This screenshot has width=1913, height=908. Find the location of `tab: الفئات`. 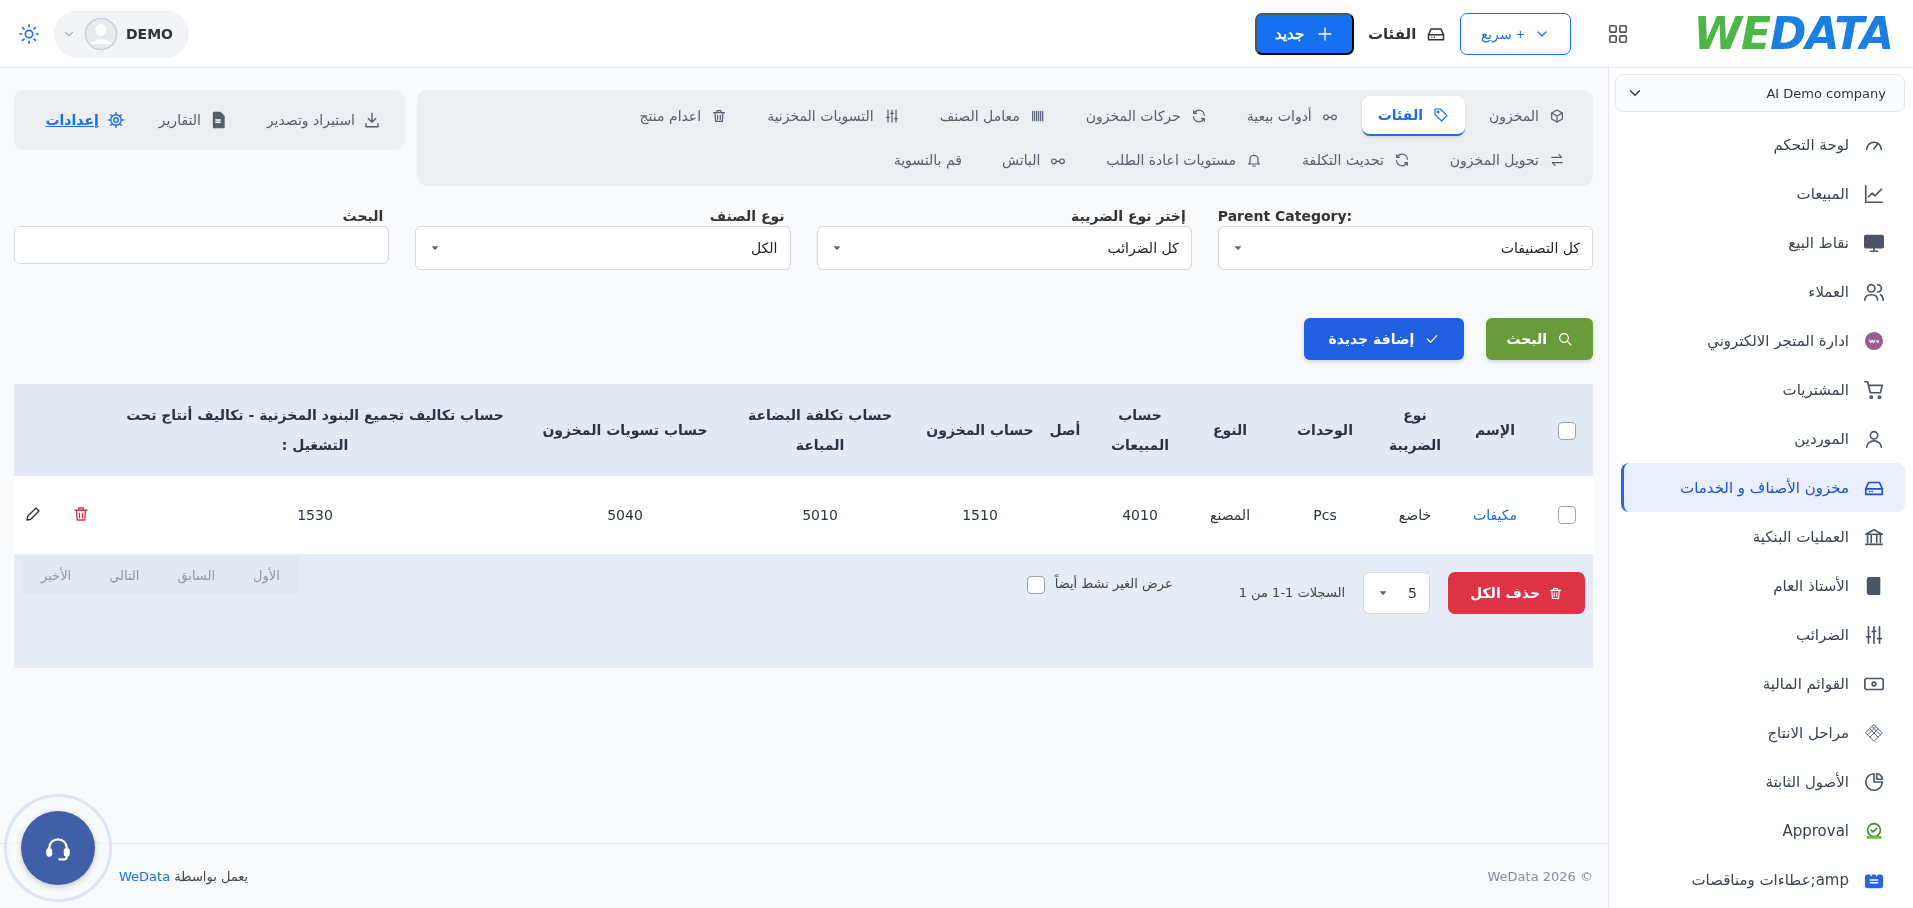

tab: الفئات is located at coordinates (1413, 116).